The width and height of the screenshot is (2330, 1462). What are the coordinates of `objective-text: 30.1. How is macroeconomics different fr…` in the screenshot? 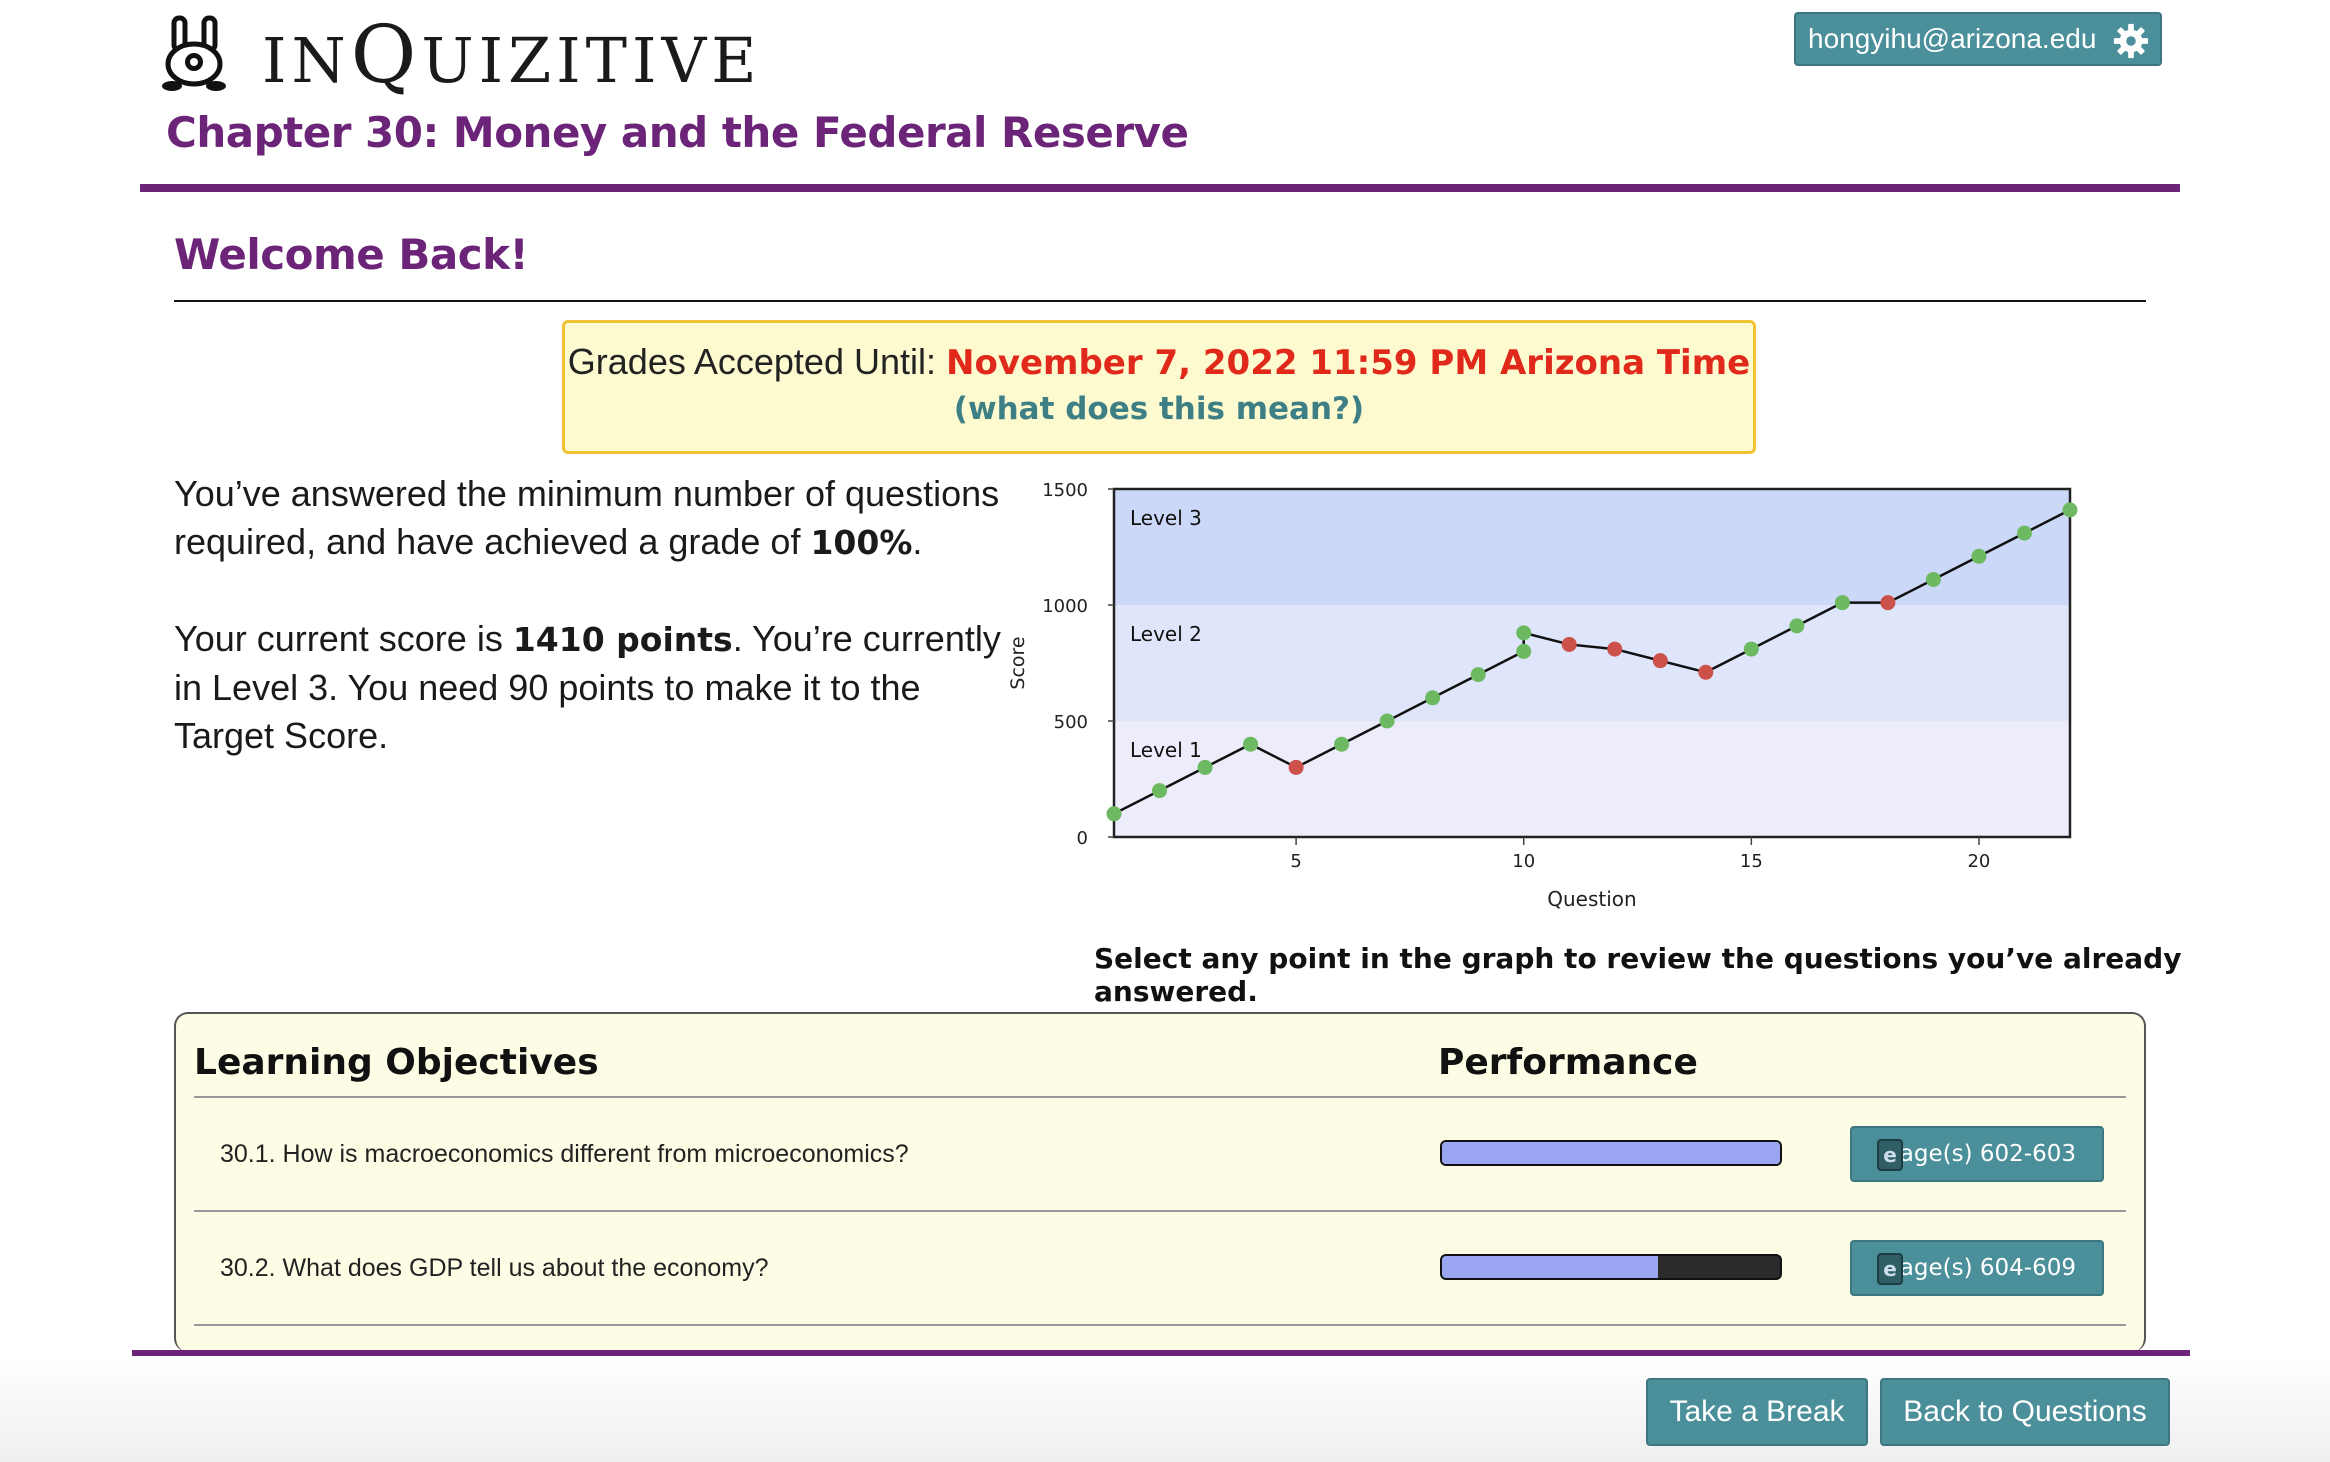 It's located at (564, 1154).